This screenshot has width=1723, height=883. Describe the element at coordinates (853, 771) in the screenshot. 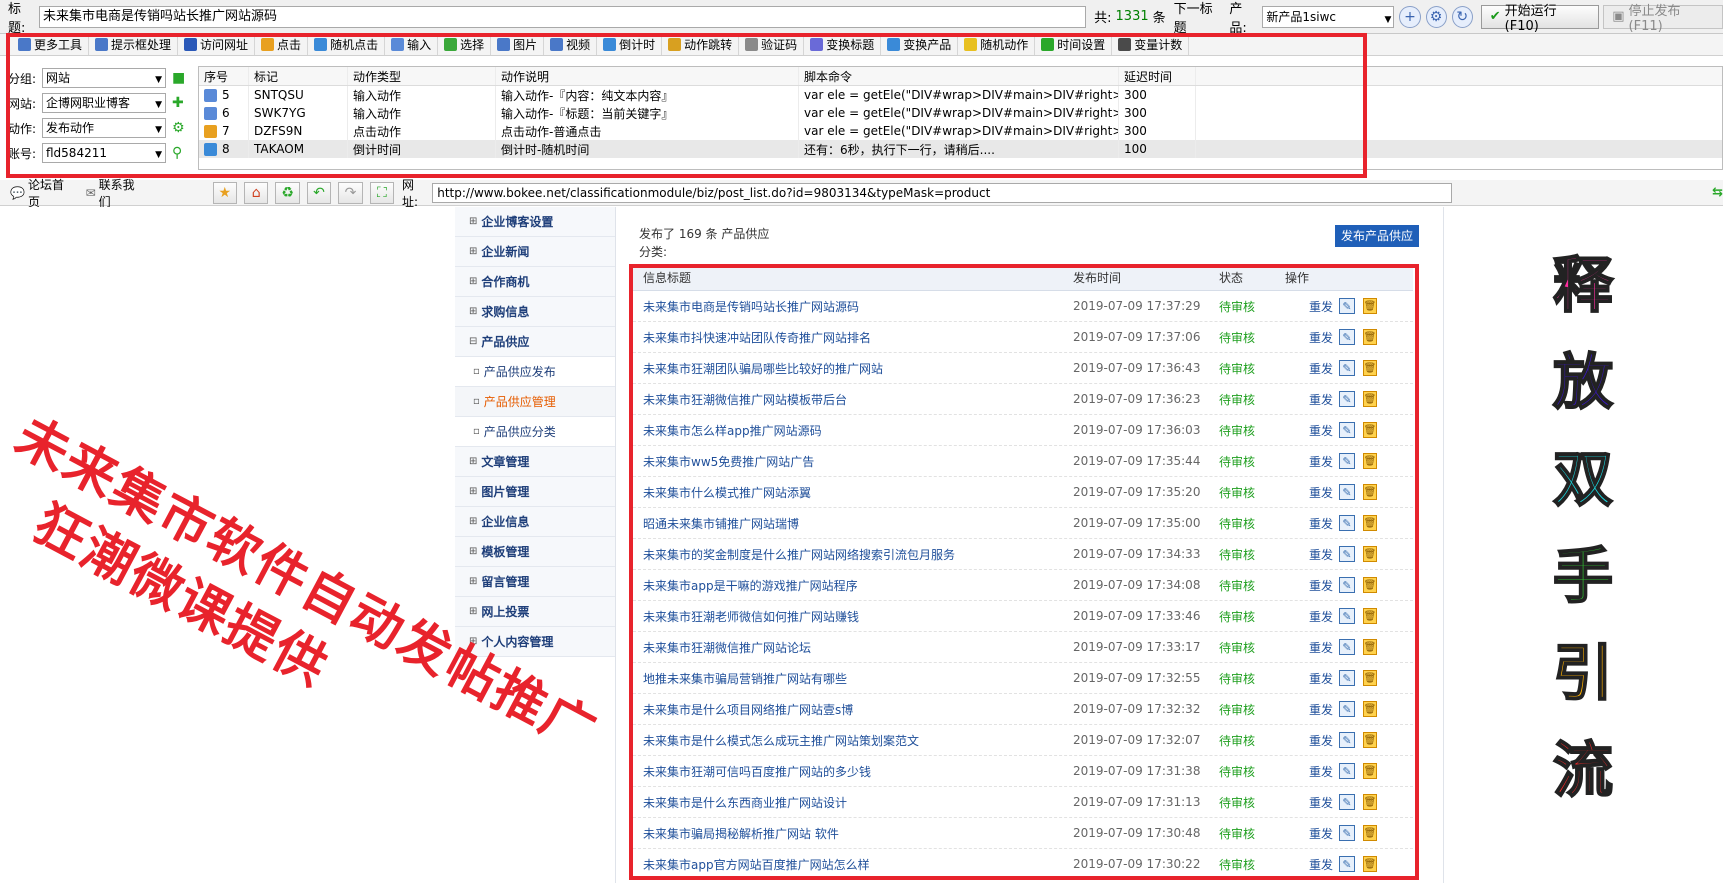

I see `item-title-link: 未来集市狂潮可信吗百度推广网站的多少钱` at that location.